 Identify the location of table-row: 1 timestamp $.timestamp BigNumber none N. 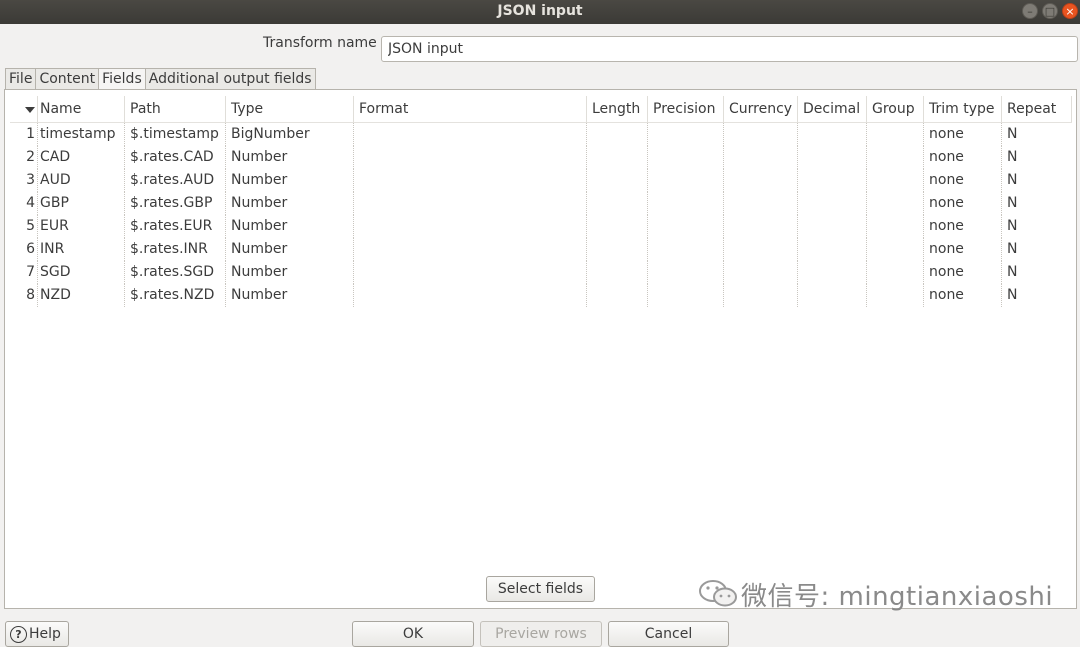
(541, 134).